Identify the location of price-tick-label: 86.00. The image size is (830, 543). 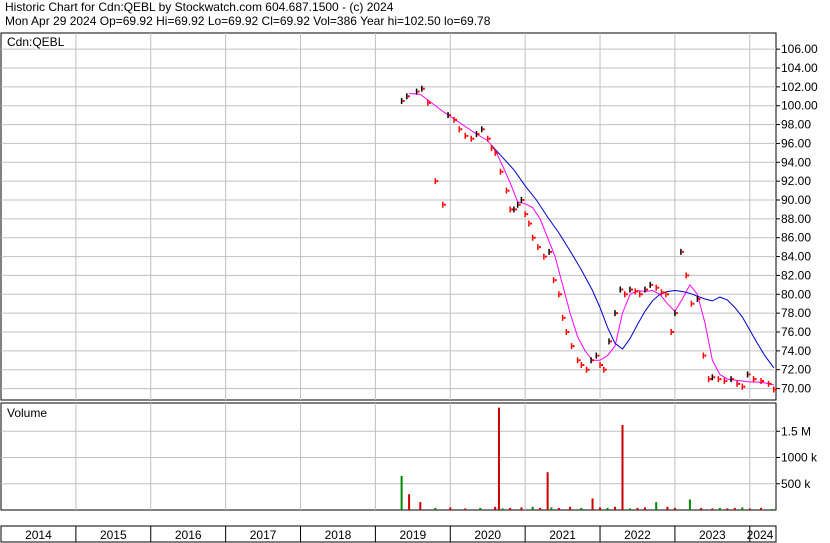
(796, 238).